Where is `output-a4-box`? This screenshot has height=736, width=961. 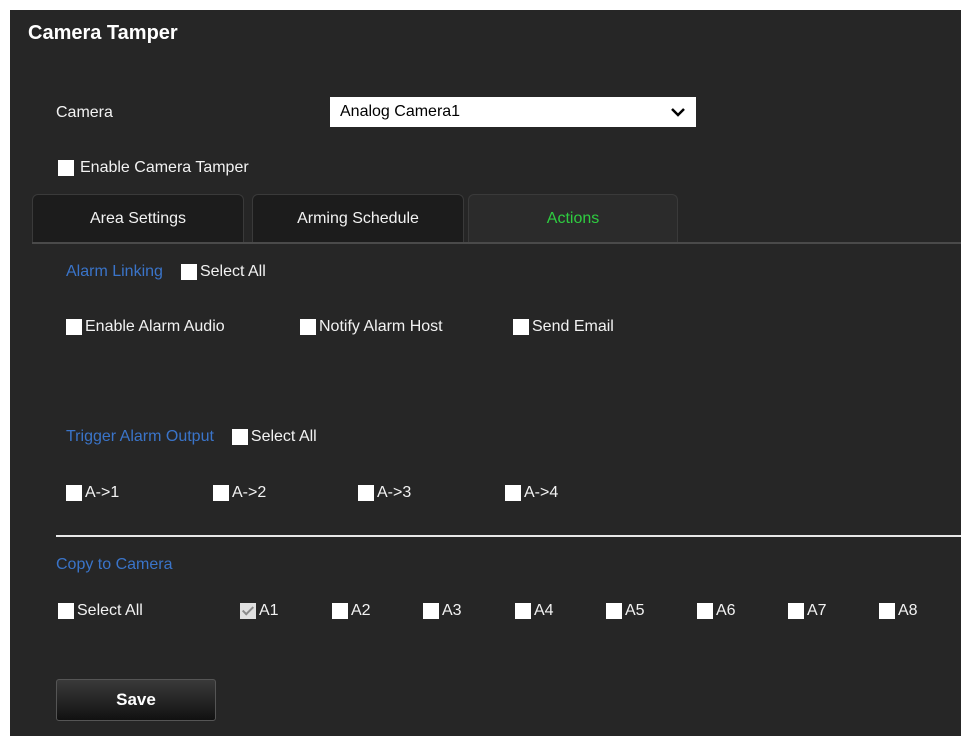 output-a4-box is located at coordinates (513, 493).